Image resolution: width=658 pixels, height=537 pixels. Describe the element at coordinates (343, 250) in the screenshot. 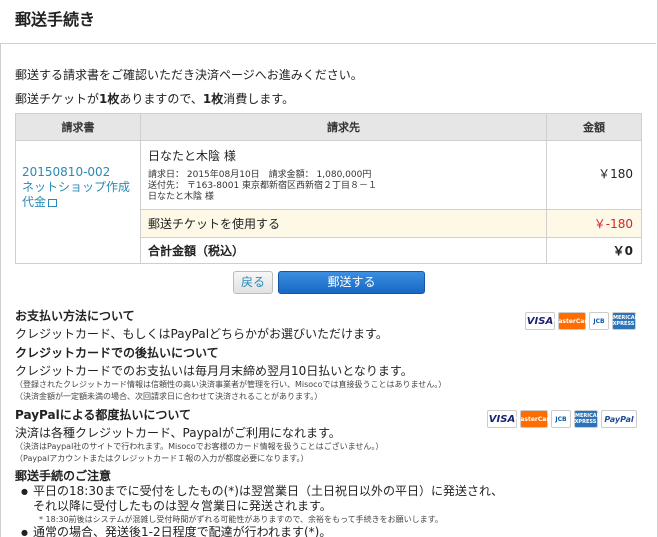

I see `total-label: 合計金額（税込）` at that location.